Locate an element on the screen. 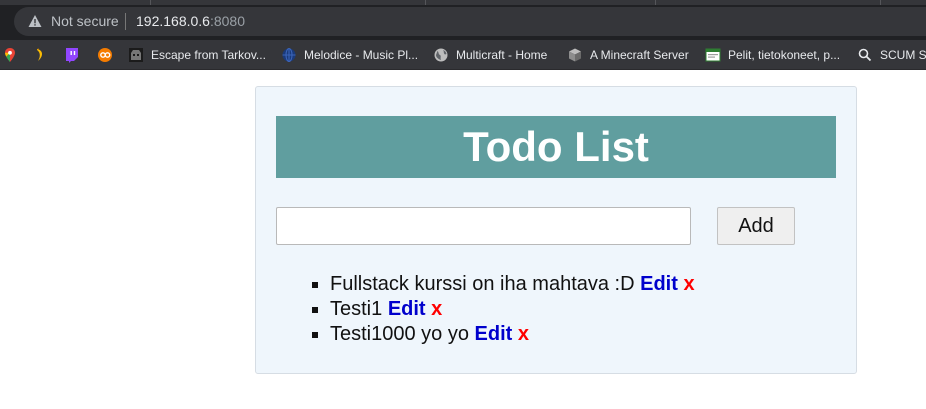  bookmark-scum: SCUM Se is located at coordinates (891, 55).